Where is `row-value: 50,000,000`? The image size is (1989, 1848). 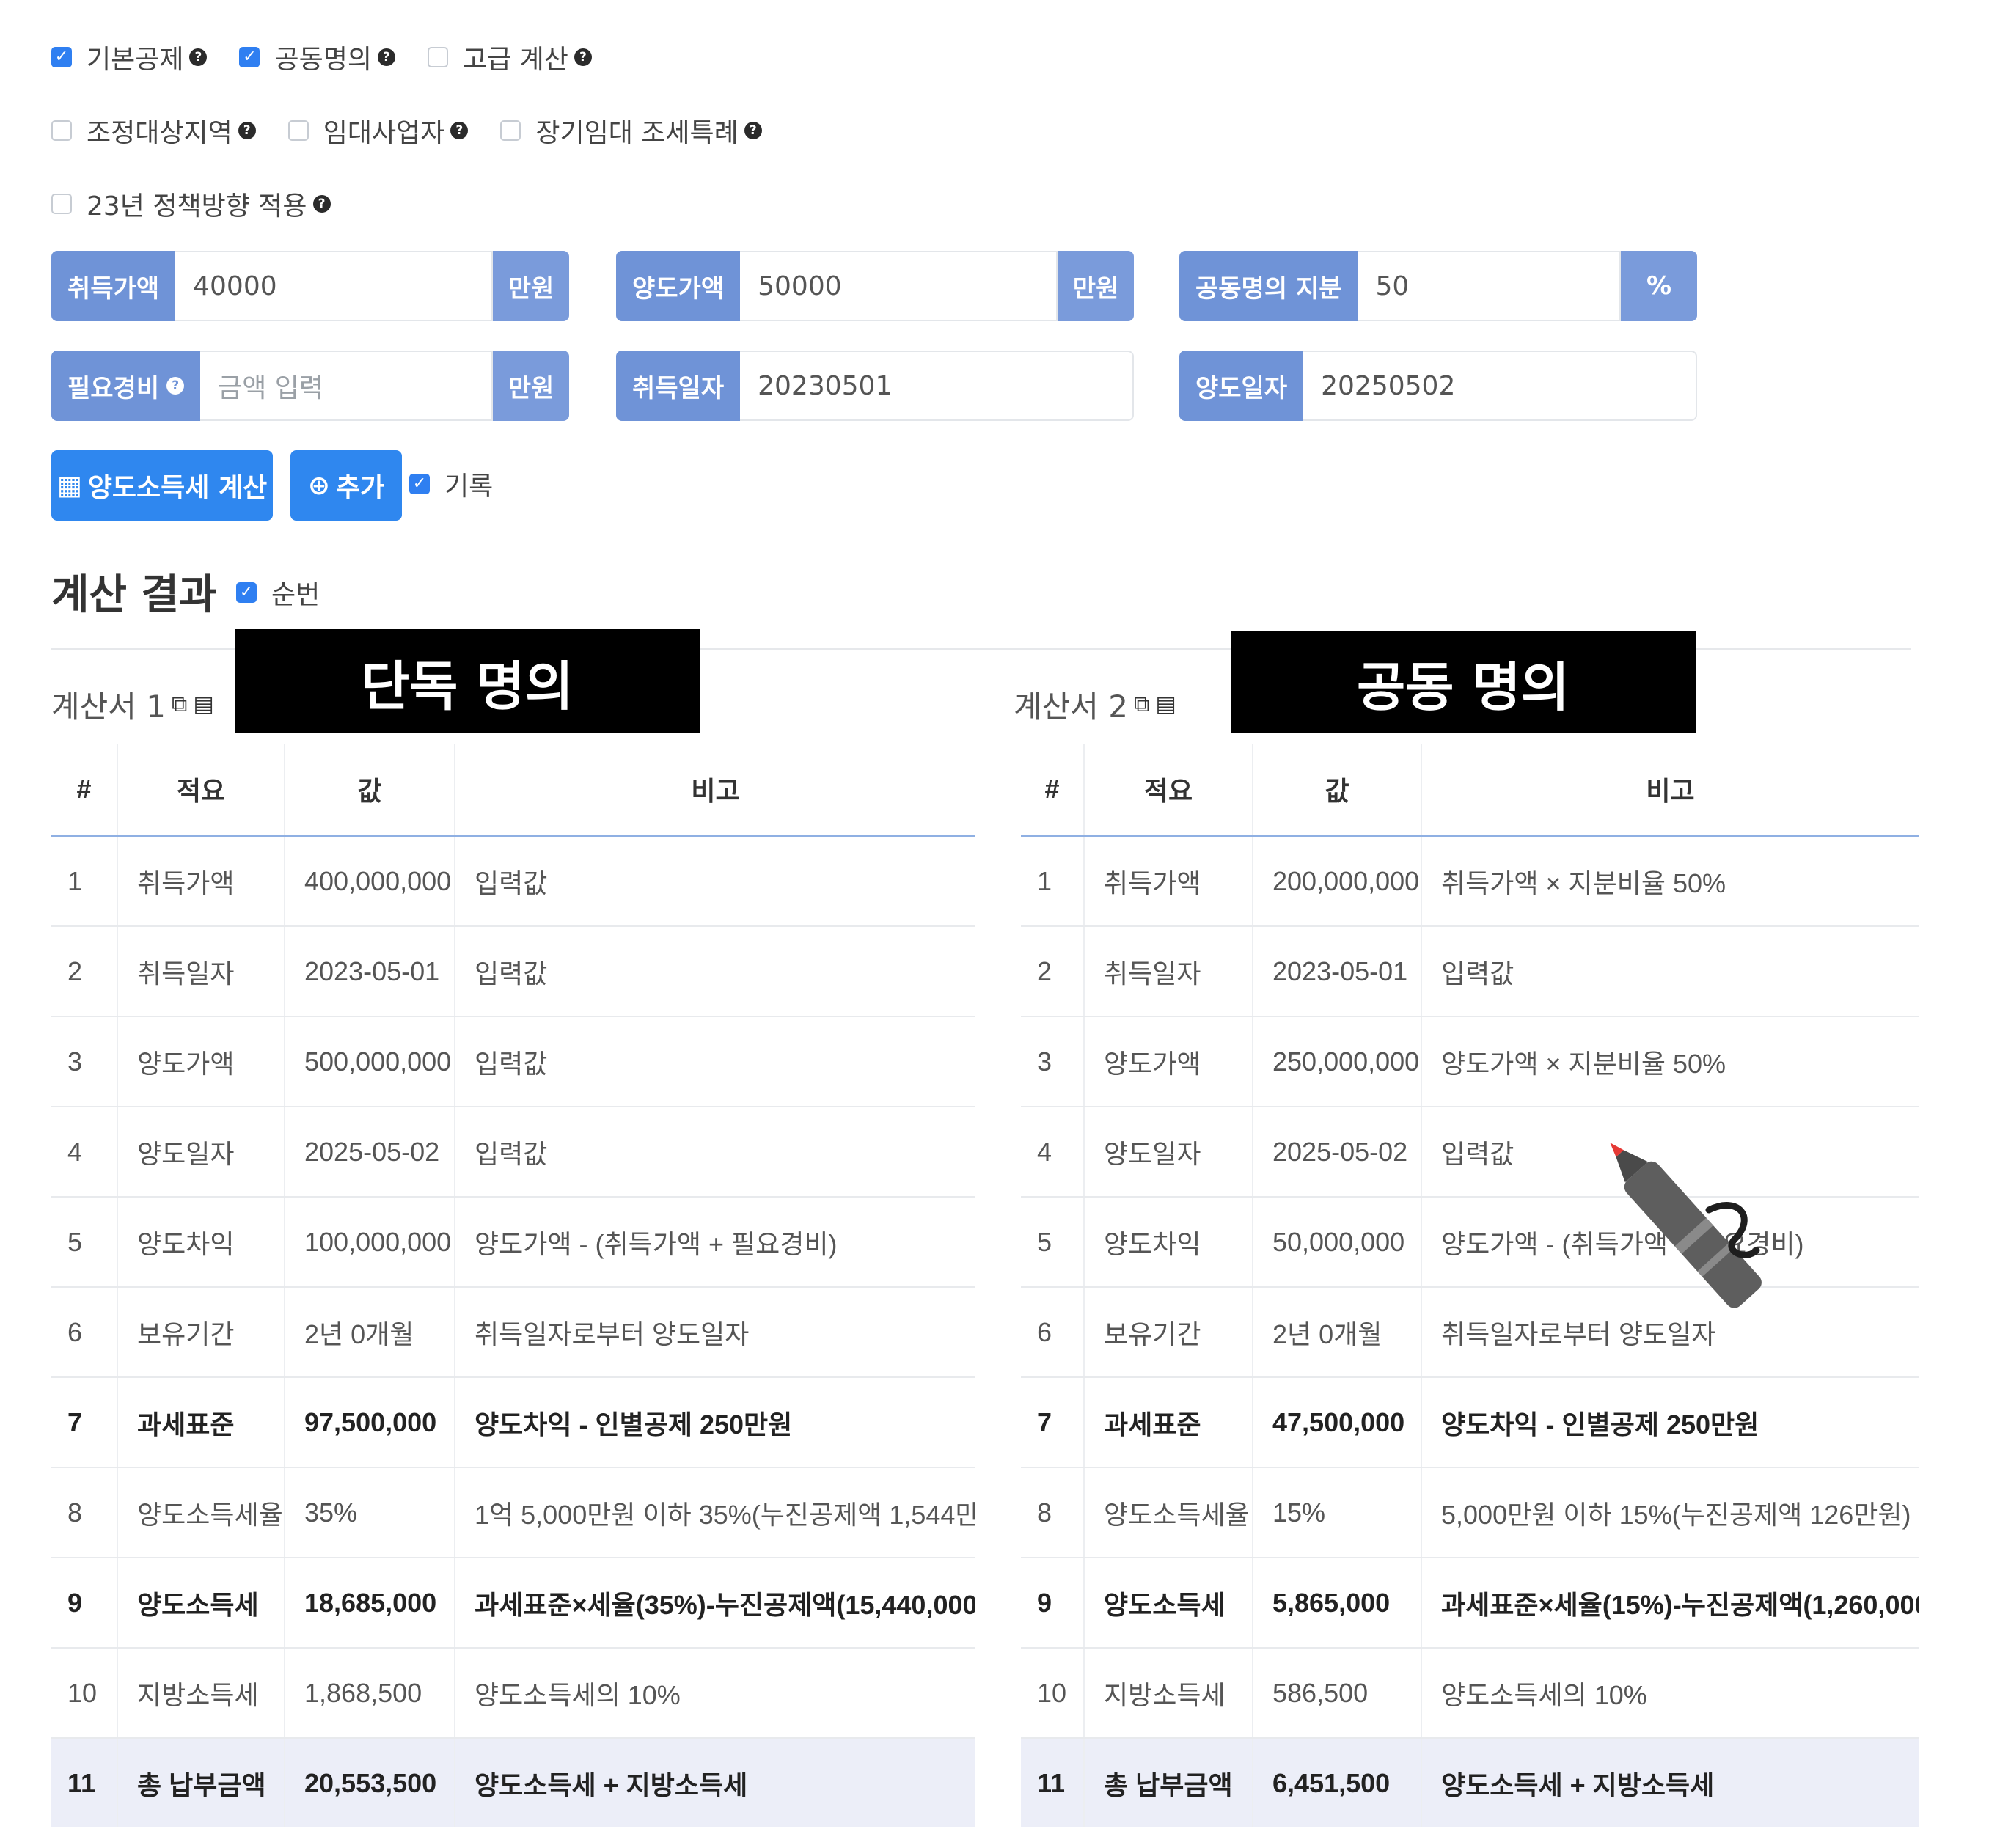
row-value: 50,000,000 is located at coordinates (1336, 1242).